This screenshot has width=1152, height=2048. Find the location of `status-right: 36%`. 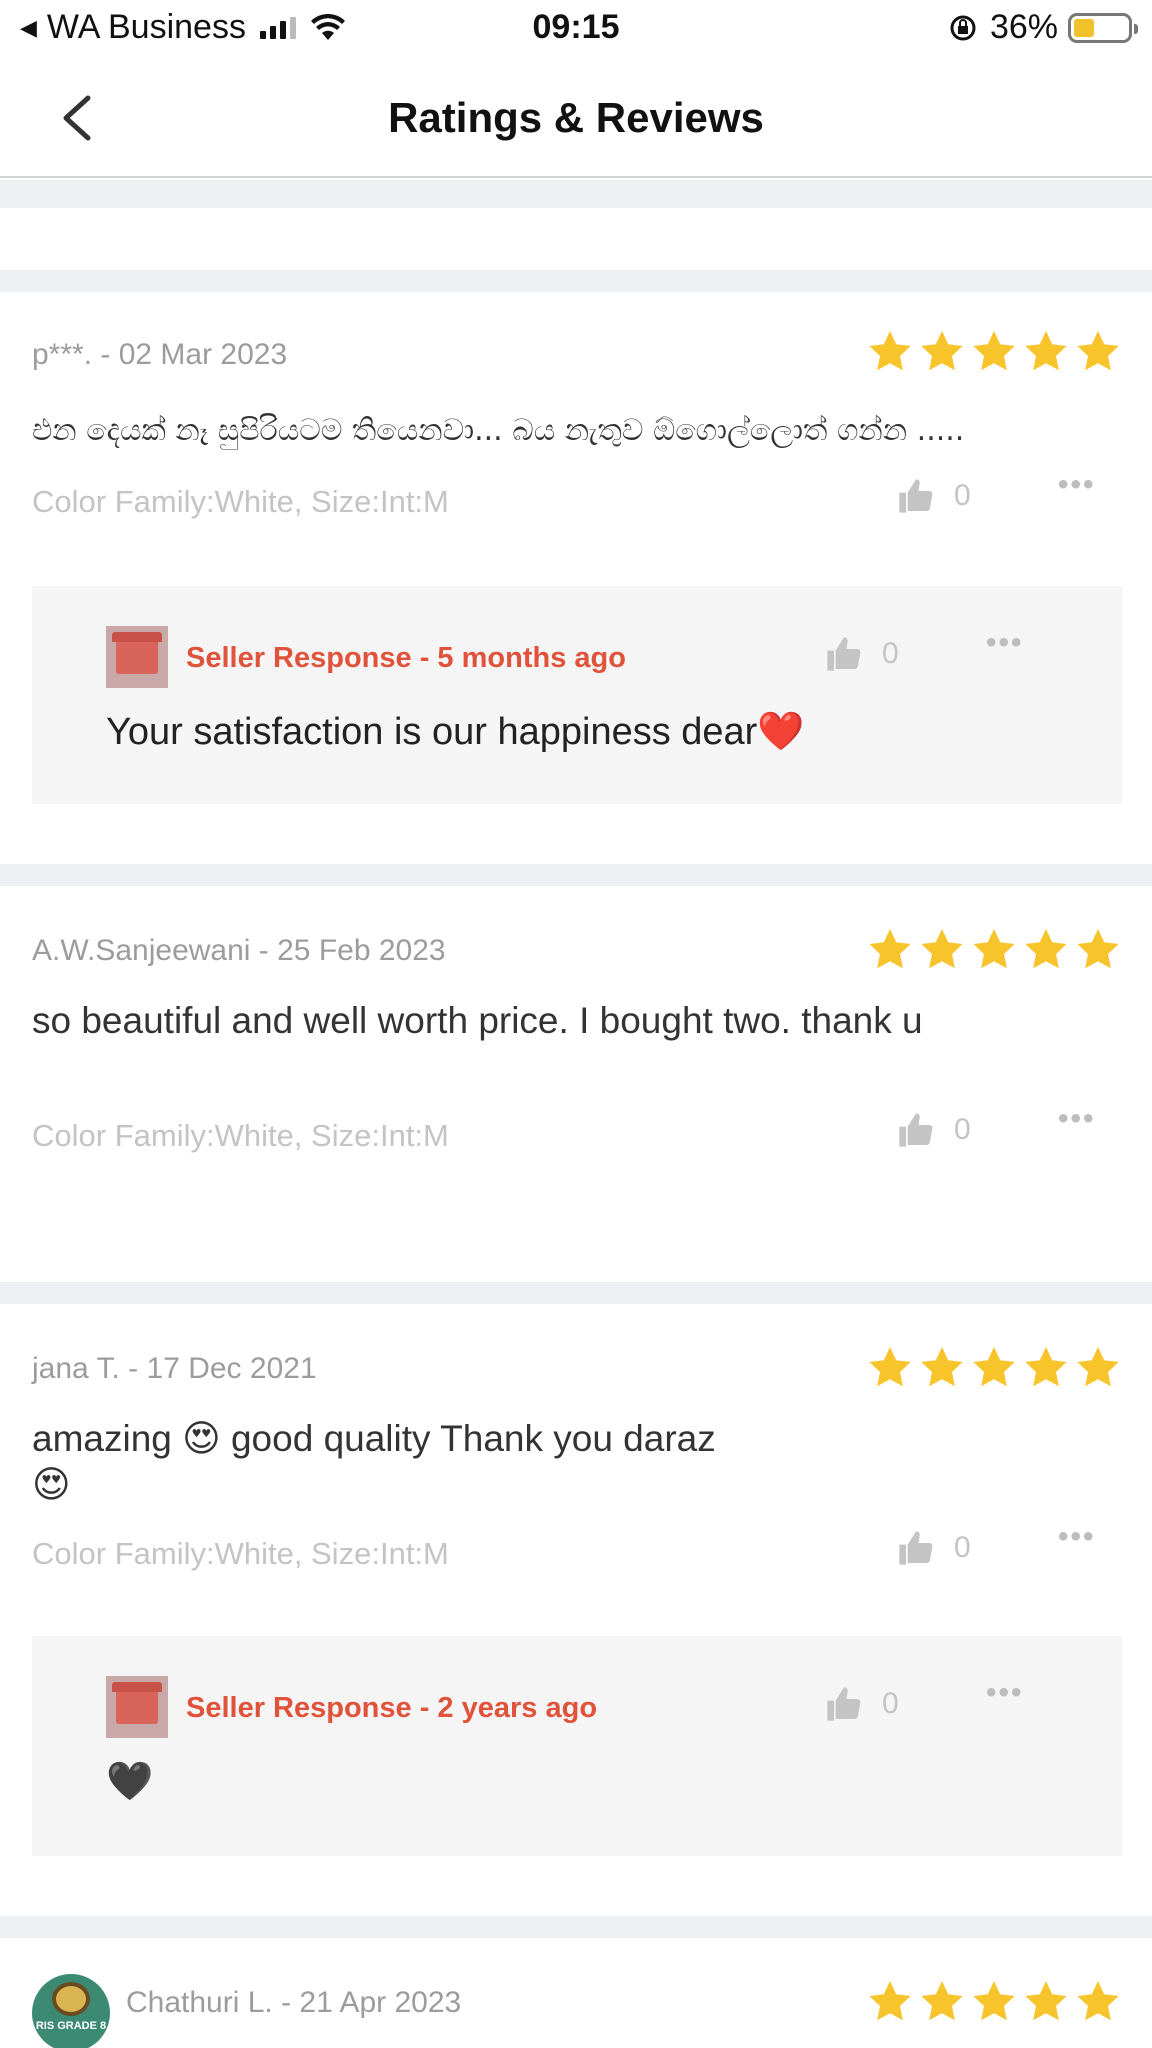

status-right: 36% is located at coordinates (1043, 27).